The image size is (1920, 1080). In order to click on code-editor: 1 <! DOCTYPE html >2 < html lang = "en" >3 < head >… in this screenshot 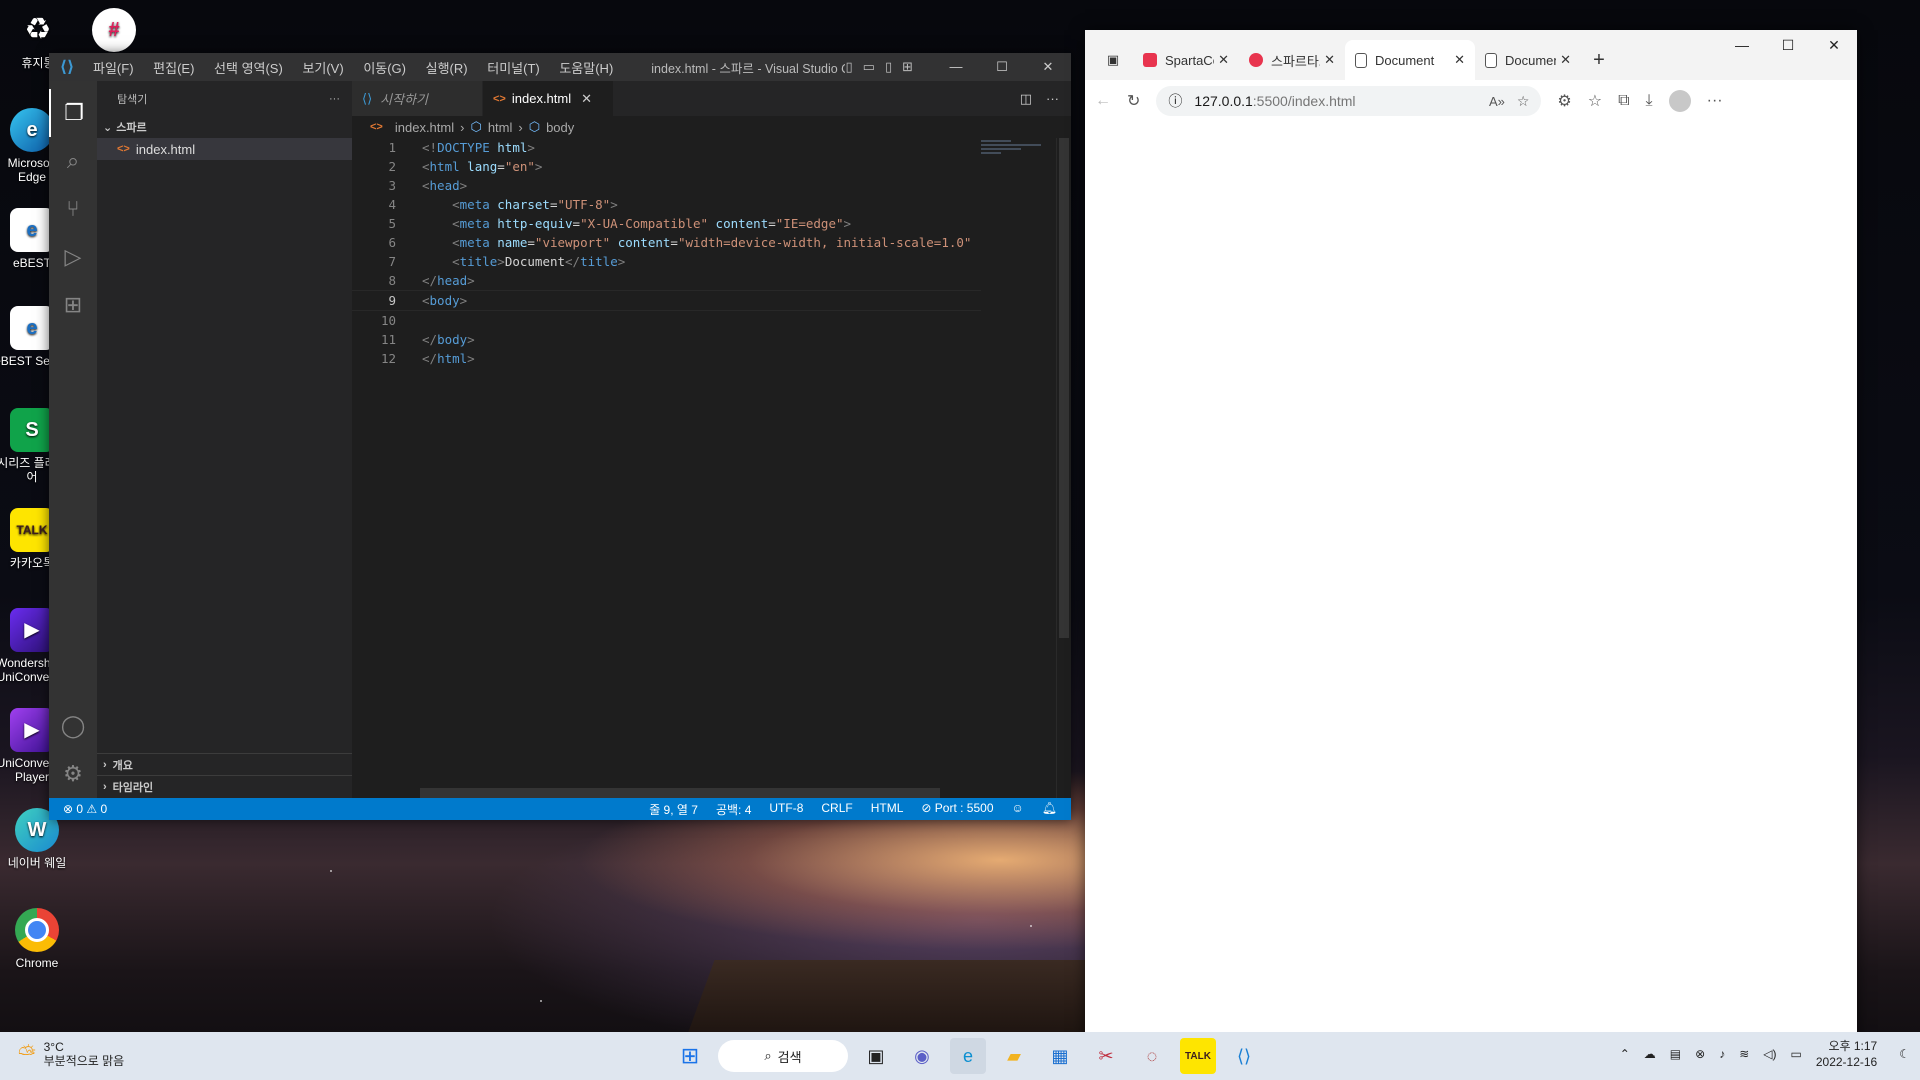, I will do `click(666, 253)`.